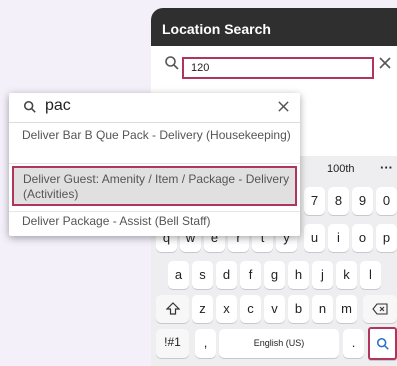 The width and height of the screenshot is (397, 366). Describe the element at coordinates (314, 201) in the screenshot. I see `key-7: 7` at that location.